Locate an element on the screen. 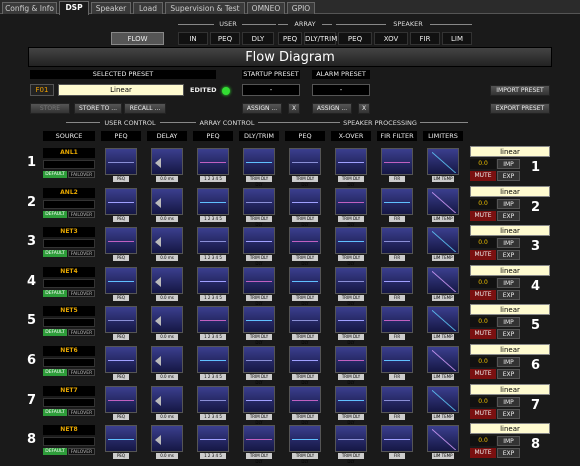 The height and width of the screenshot is (466, 580). startup-preset-field: - is located at coordinates (271, 90).